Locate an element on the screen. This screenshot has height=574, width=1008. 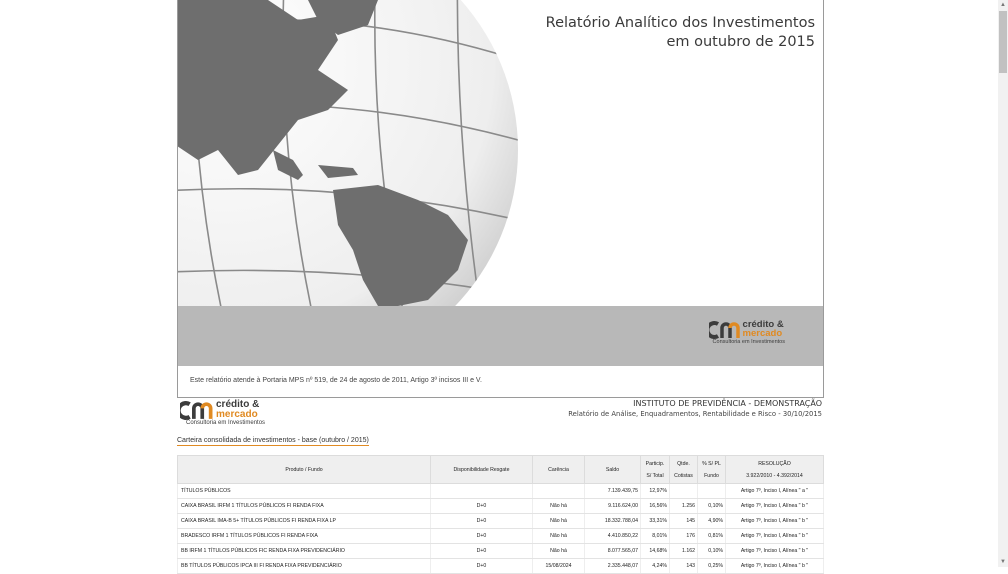
cell-carencia: 15/08/2024 is located at coordinates (558, 566).